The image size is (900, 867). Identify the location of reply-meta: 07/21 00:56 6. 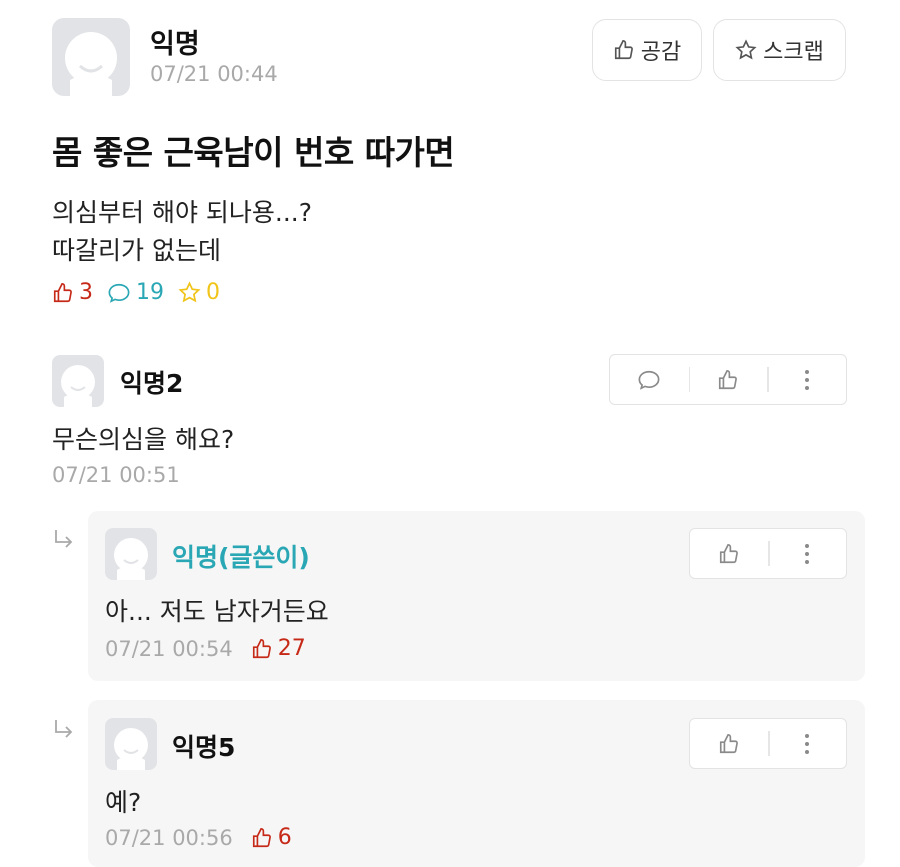
(205, 837).